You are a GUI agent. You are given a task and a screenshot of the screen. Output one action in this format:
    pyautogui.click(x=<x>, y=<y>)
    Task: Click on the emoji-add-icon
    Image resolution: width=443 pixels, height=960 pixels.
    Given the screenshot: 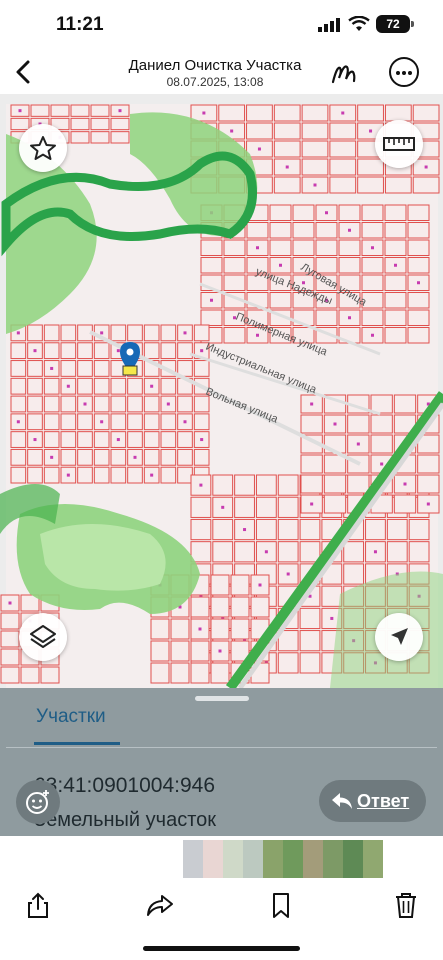 What is the action you would take?
    pyautogui.click(x=37, y=802)
    